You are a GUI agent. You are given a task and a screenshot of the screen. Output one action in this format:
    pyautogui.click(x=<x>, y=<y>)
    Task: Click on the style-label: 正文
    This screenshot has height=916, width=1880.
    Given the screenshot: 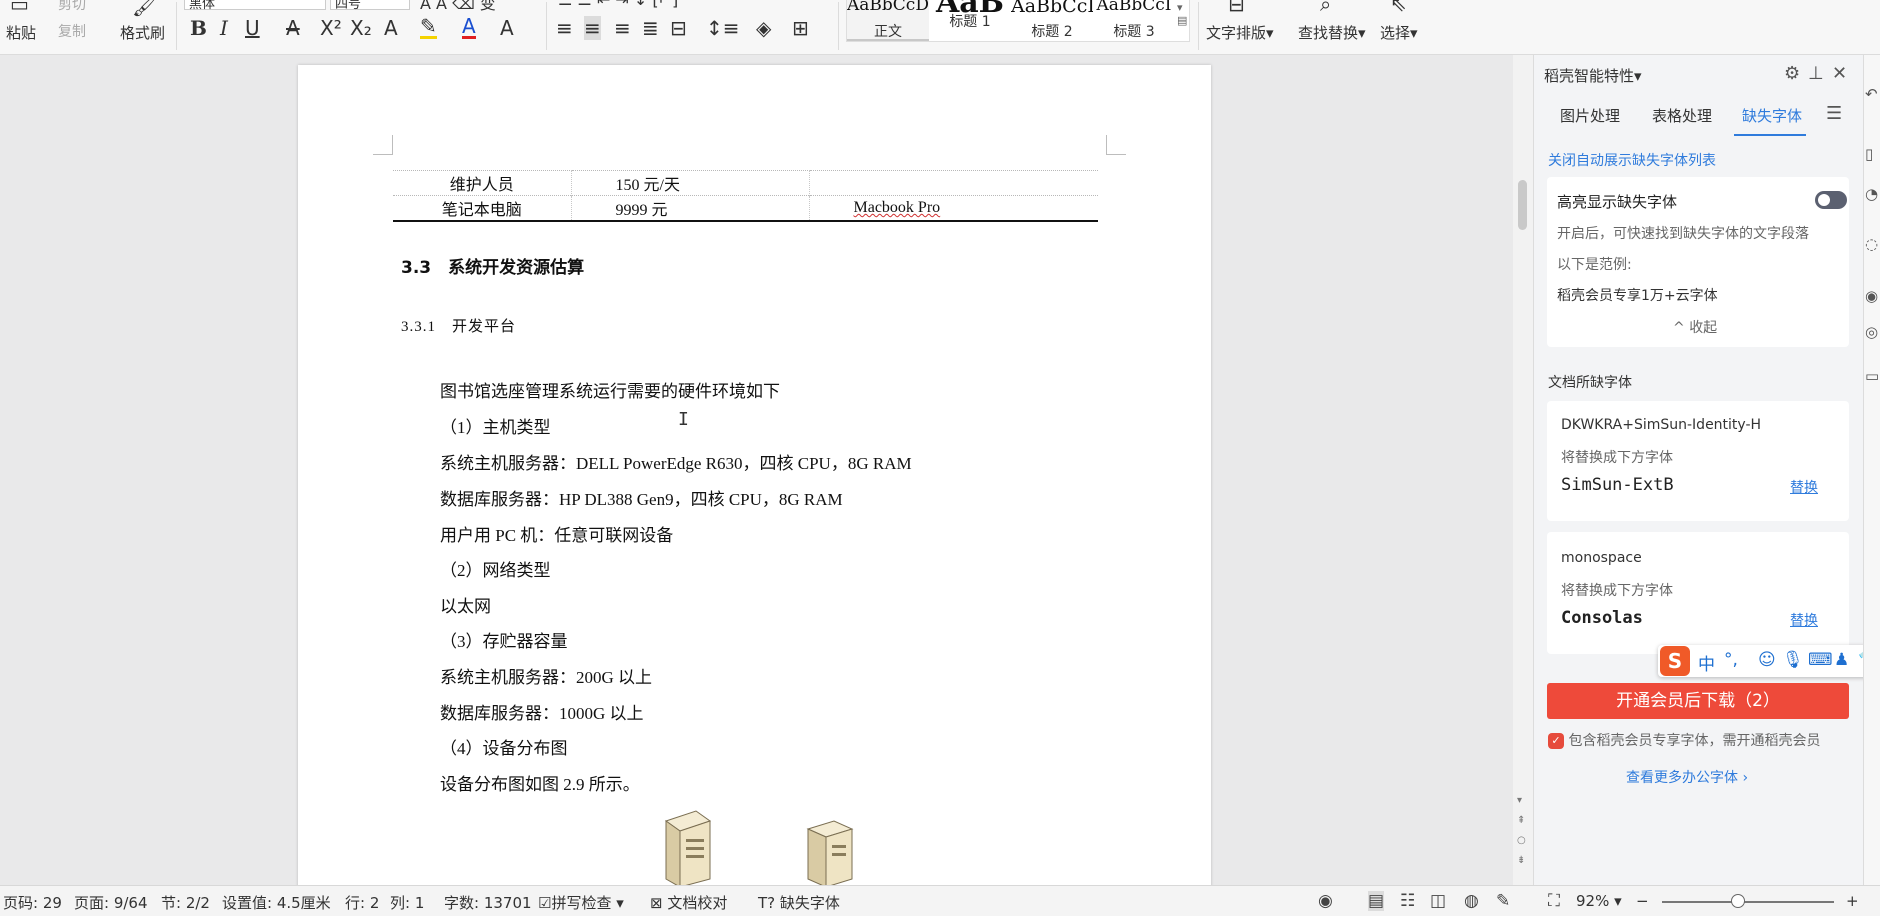 What is the action you would take?
    pyautogui.click(x=888, y=32)
    